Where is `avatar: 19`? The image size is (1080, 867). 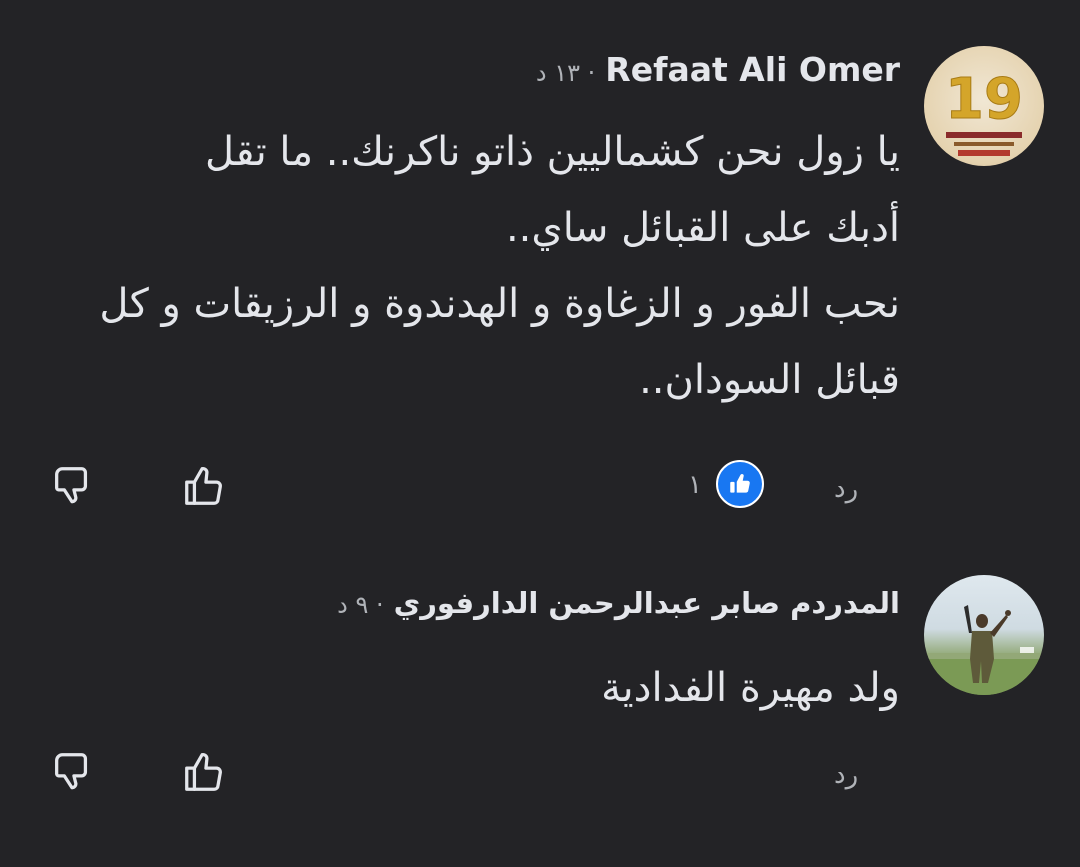 avatar: 19 is located at coordinates (984, 106).